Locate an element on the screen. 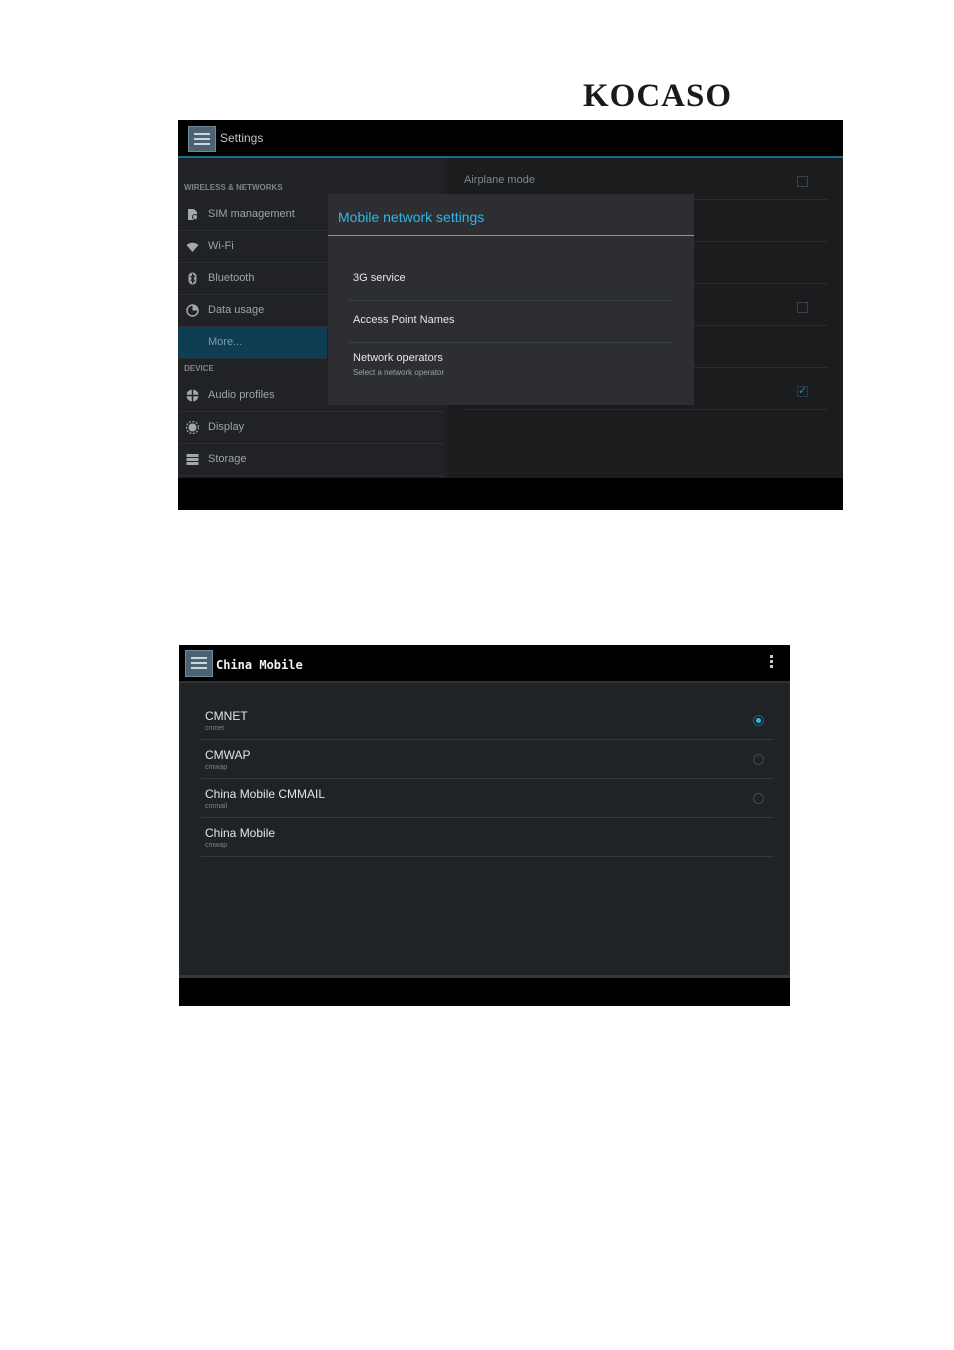  section-header-device: DEVICE is located at coordinates (199, 368).